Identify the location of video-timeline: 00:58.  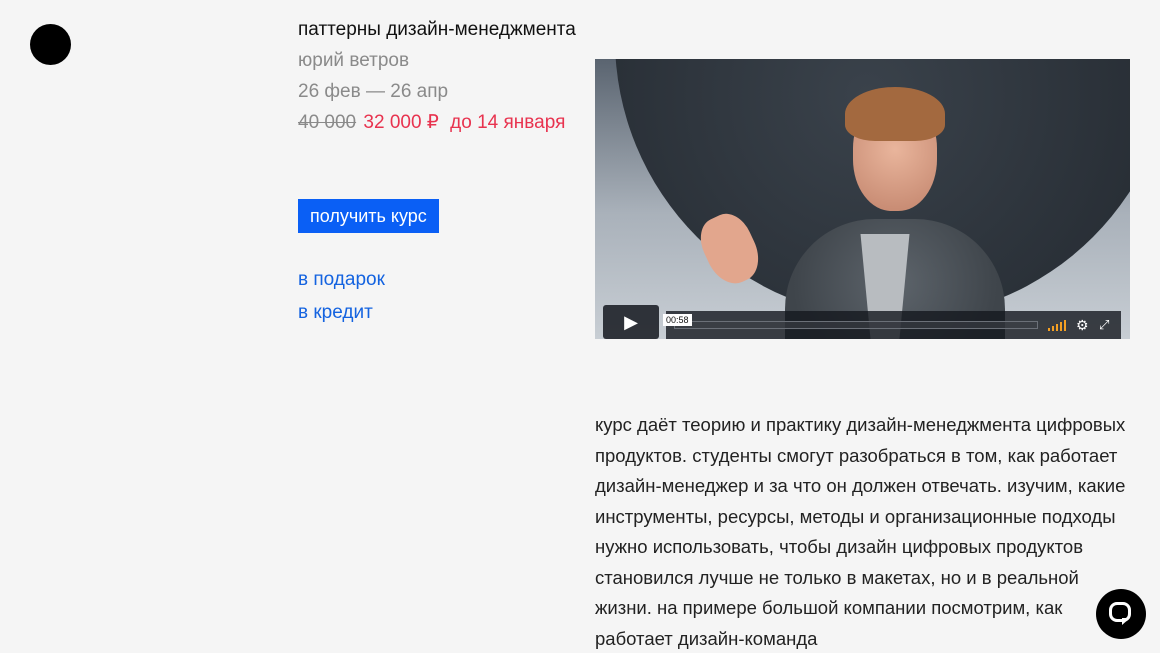
(850, 321).